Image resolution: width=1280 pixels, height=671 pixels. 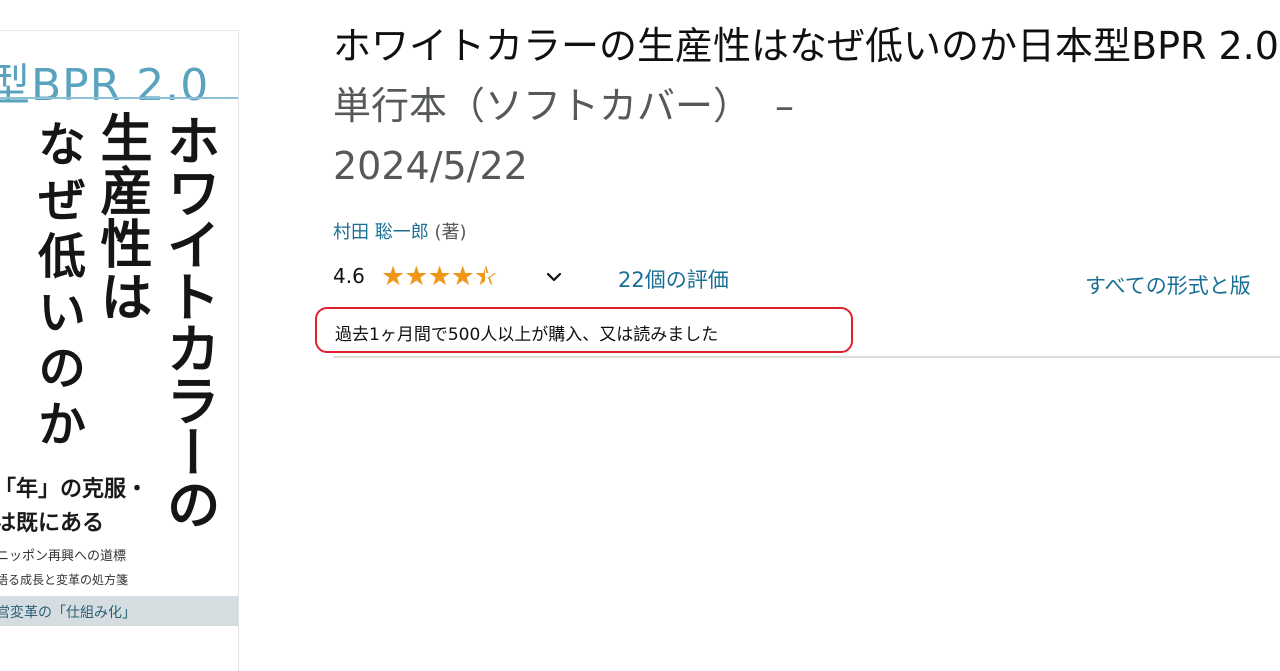 What do you see at coordinates (486, 277) in the screenshot?
I see `half-star-icon: ★` at bounding box center [486, 277].